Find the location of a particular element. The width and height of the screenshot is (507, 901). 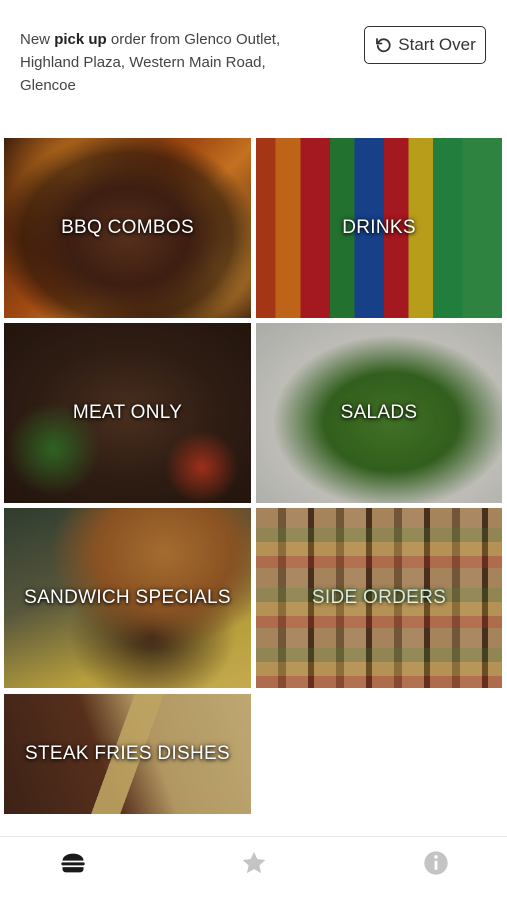

tile-image is located at coordinates (379, 598).